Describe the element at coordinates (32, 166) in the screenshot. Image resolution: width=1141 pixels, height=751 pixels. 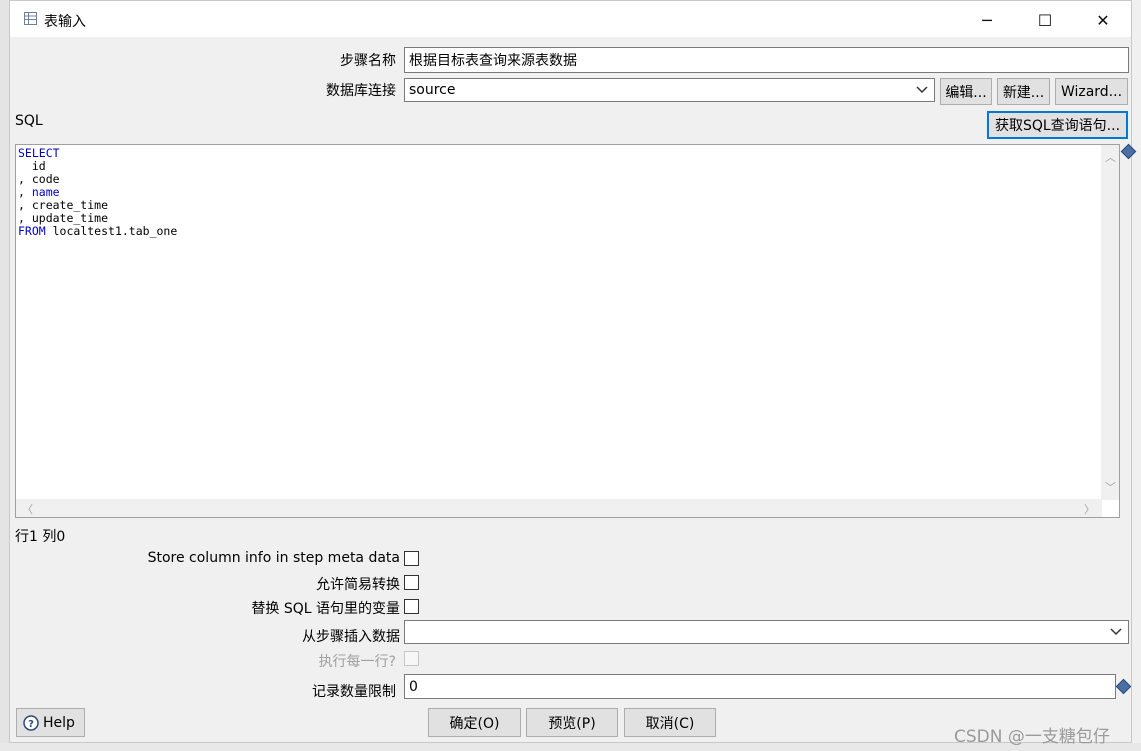
I see `sql-text: id` at that location.